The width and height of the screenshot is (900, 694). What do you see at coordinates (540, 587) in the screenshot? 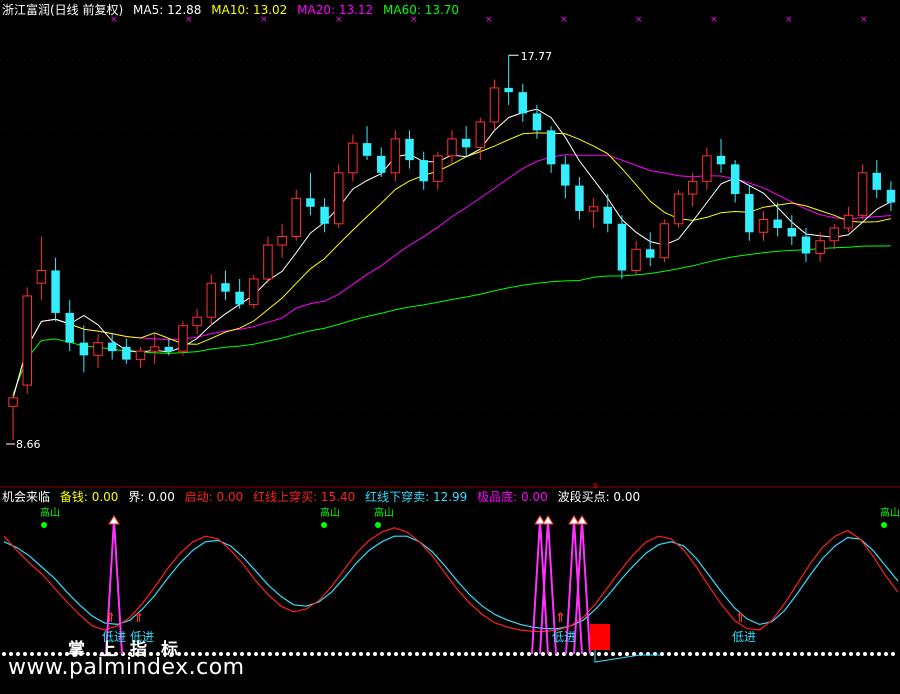
I see `spike-line` at bounding box center [540, 587].